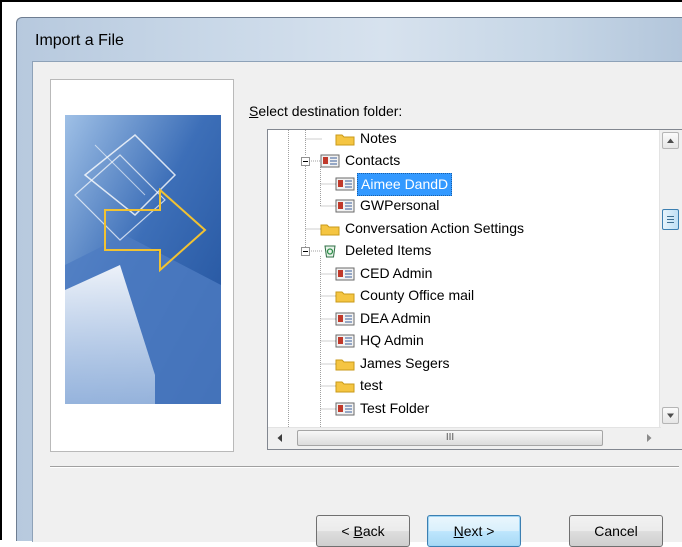  Describe the element at coordinates (649, 438) in the screenshot. I see `scroll-right-button` at that location.